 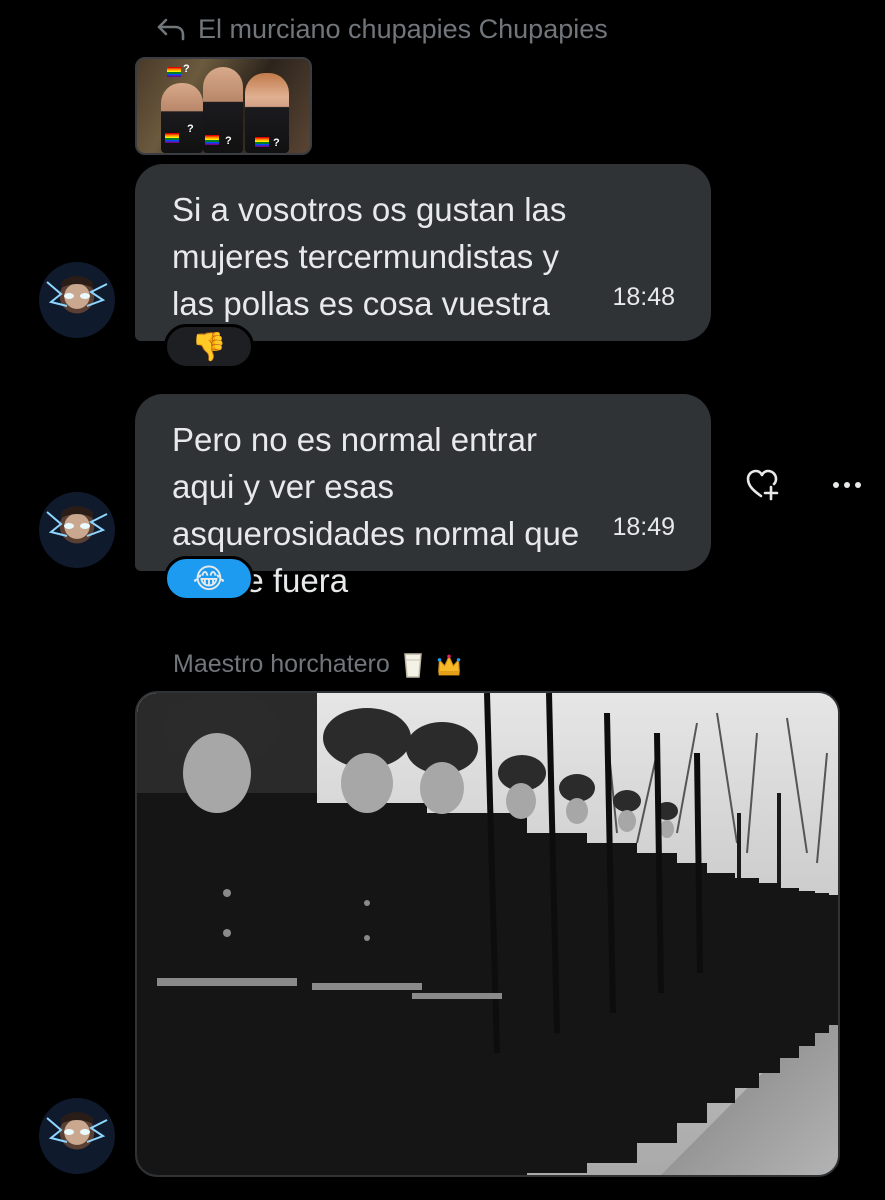 I want to click on reply-context: El murciano chupapies Chupapies, so click(x=382, y=29).